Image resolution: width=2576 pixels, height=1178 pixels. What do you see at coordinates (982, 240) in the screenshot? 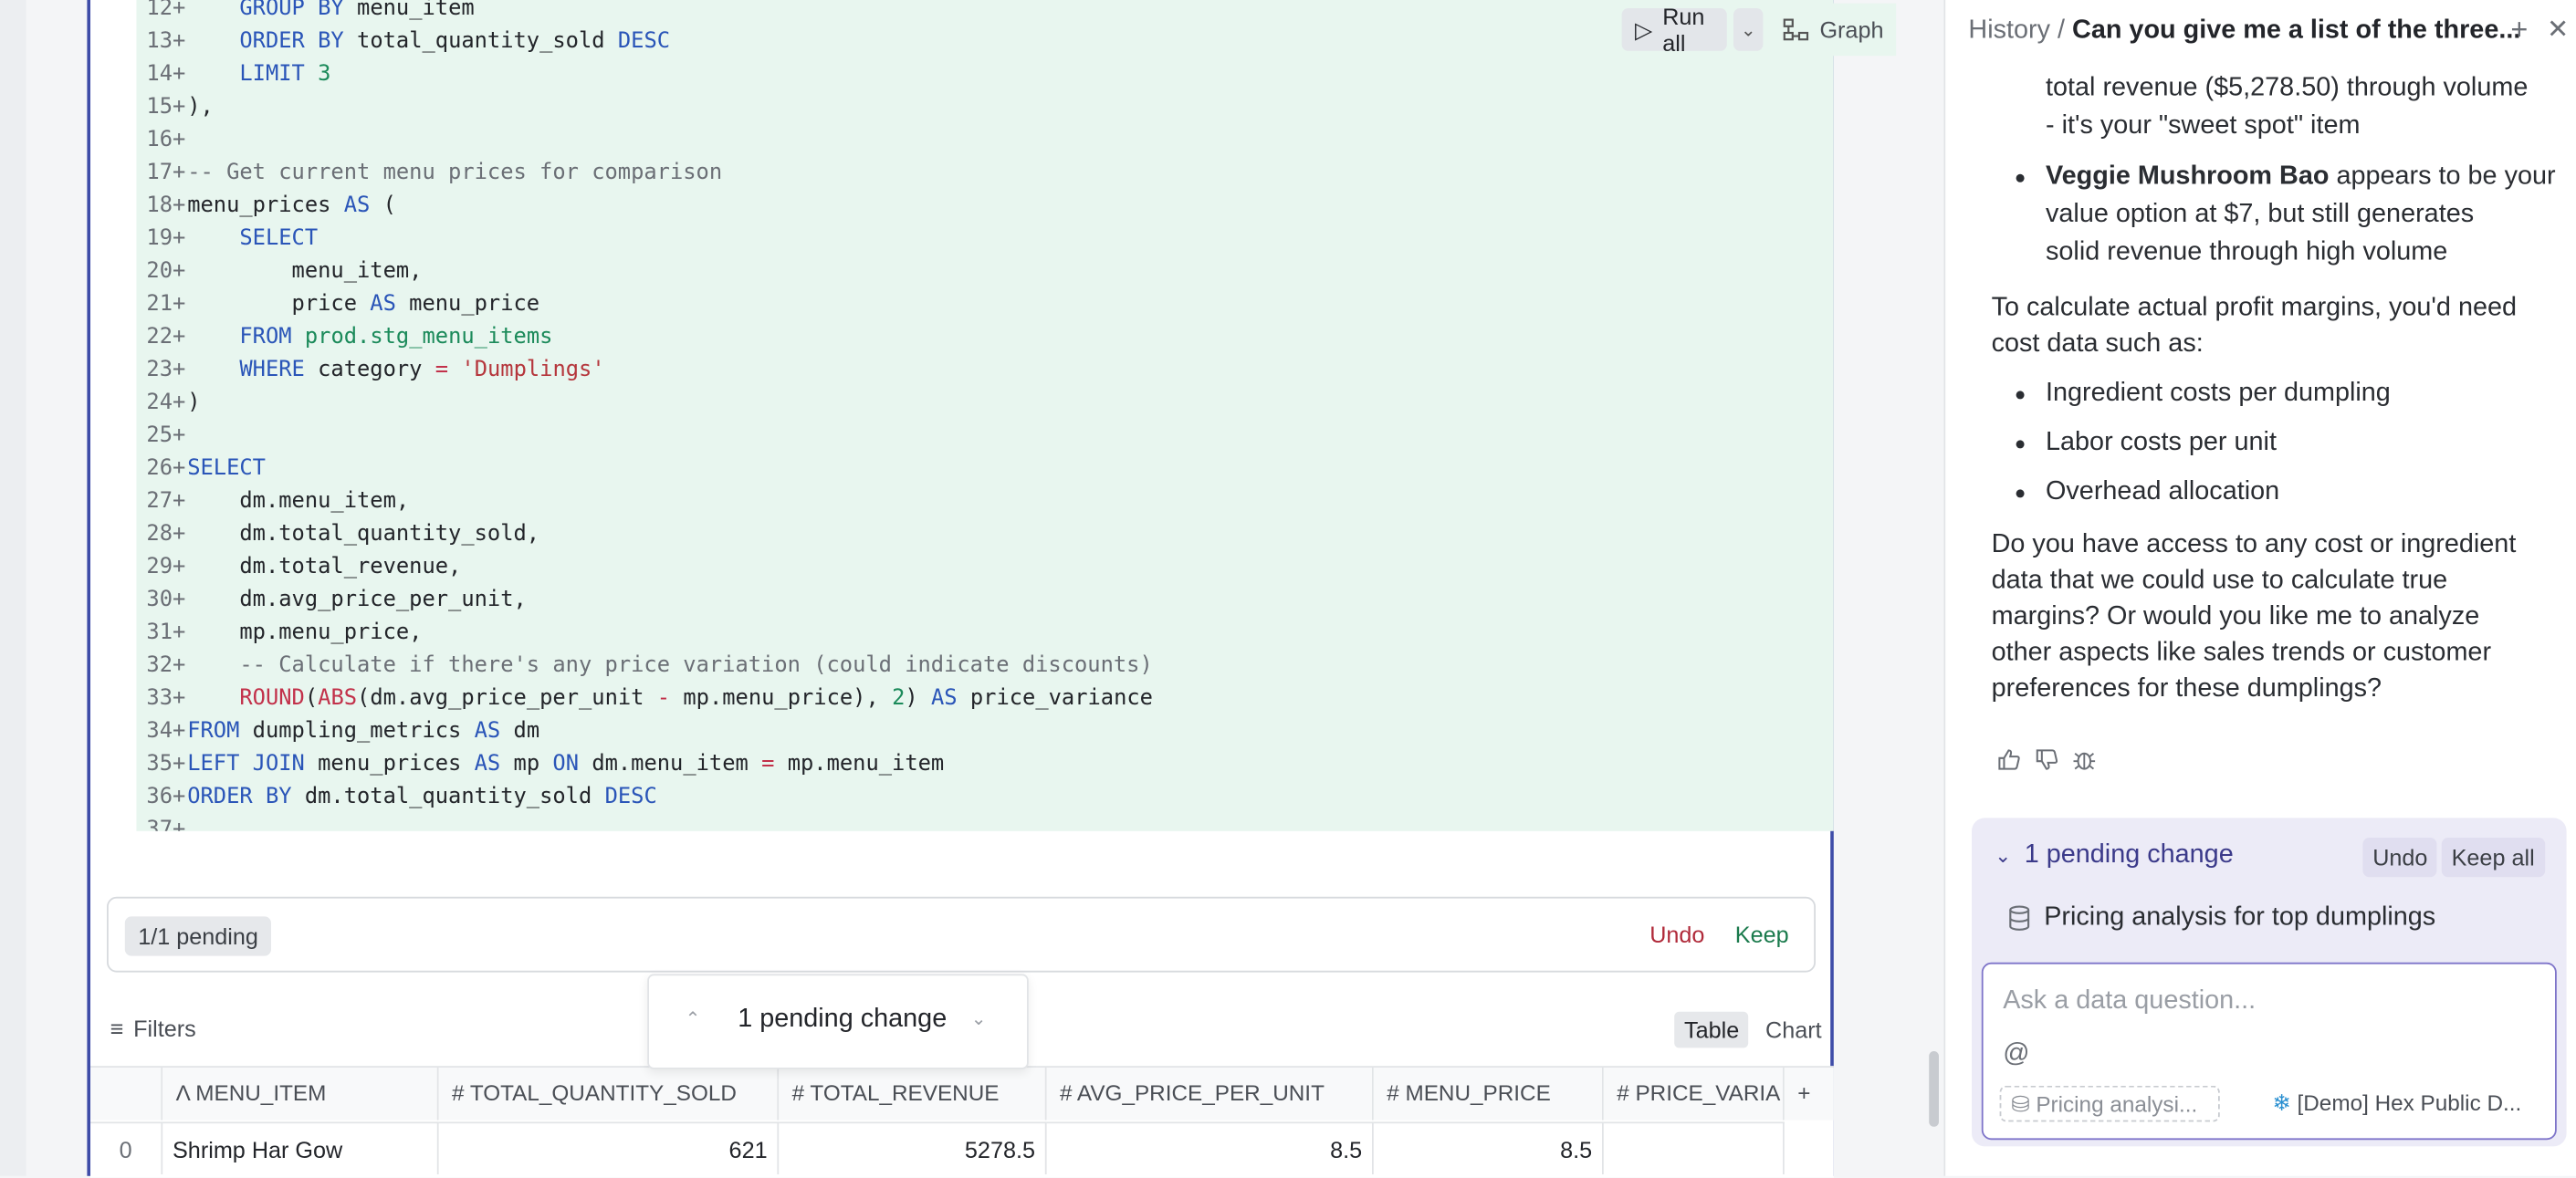
I see `code-line: 19+ SELECT` at bounding box center [982, 240].